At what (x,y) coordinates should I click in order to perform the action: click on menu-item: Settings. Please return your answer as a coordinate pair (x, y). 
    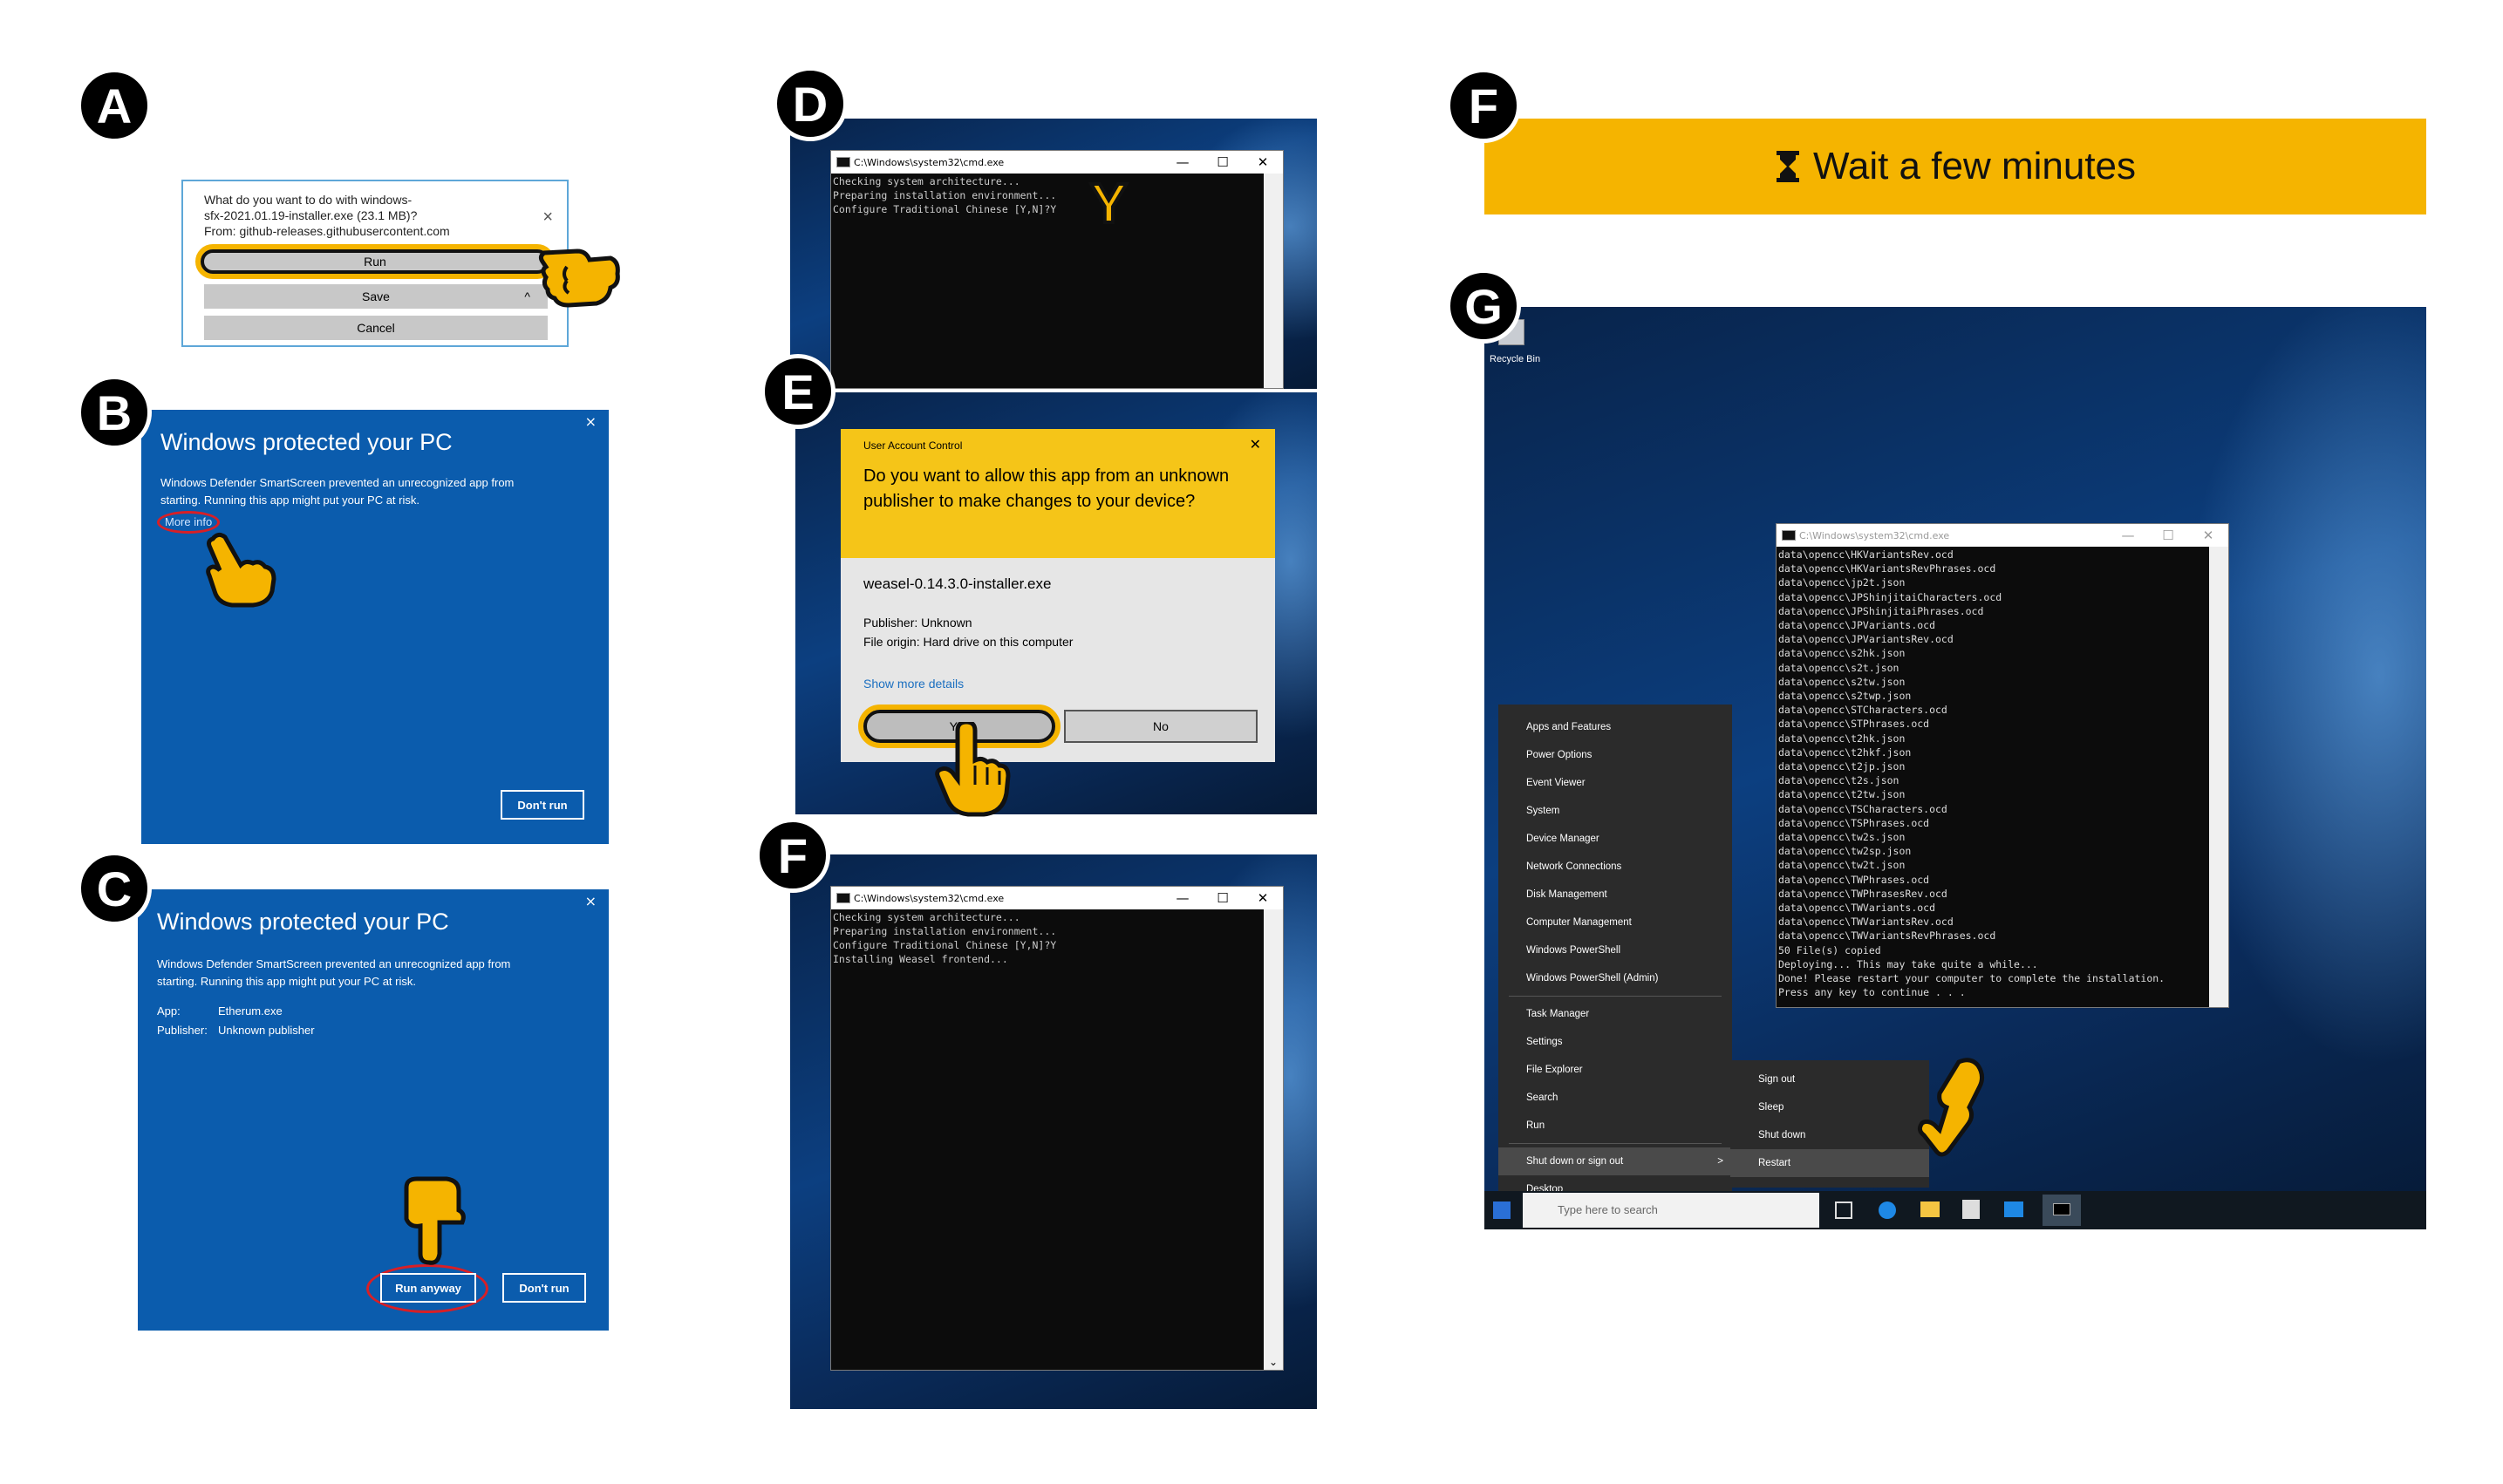
    Looking at the image, I should click on (1615, 1042).